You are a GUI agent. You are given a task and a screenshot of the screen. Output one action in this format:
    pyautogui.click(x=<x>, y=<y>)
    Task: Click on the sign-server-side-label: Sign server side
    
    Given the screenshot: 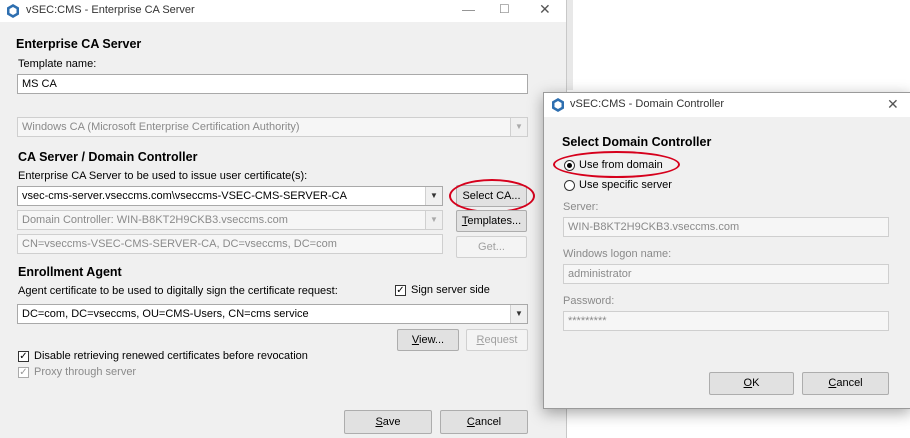 What is the action you would take?
    pyautogui.click(x=450, y=290)
    